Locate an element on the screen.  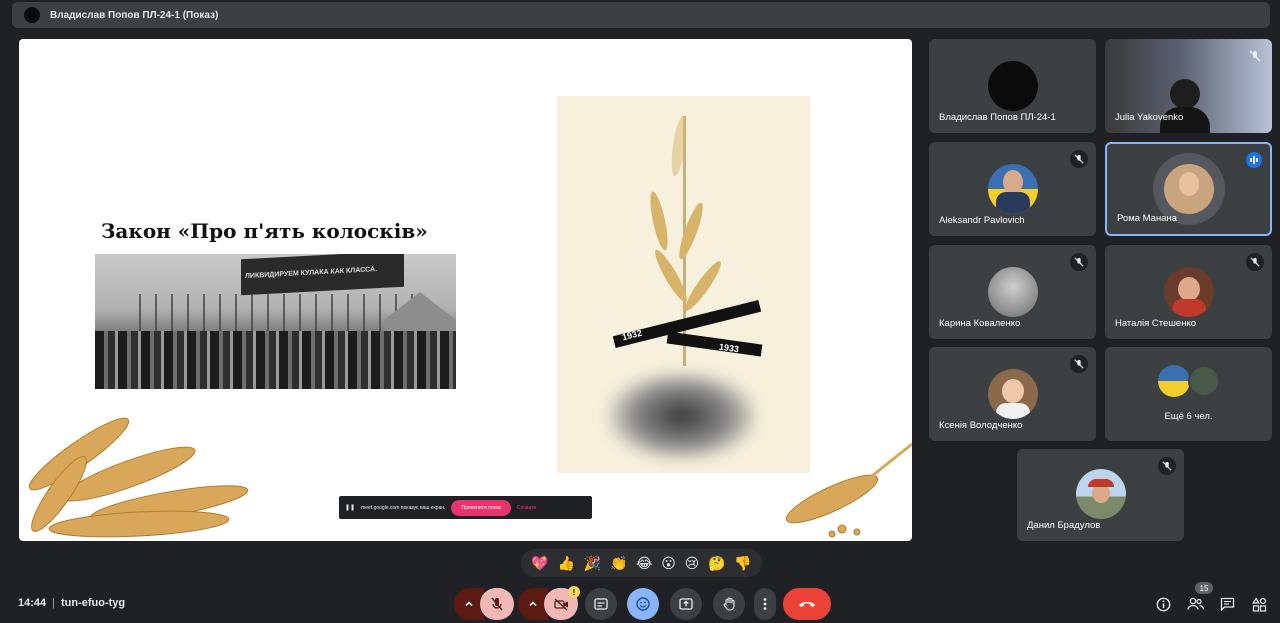
pause-icon: ❚❚ is located at coordinates (350, 508).